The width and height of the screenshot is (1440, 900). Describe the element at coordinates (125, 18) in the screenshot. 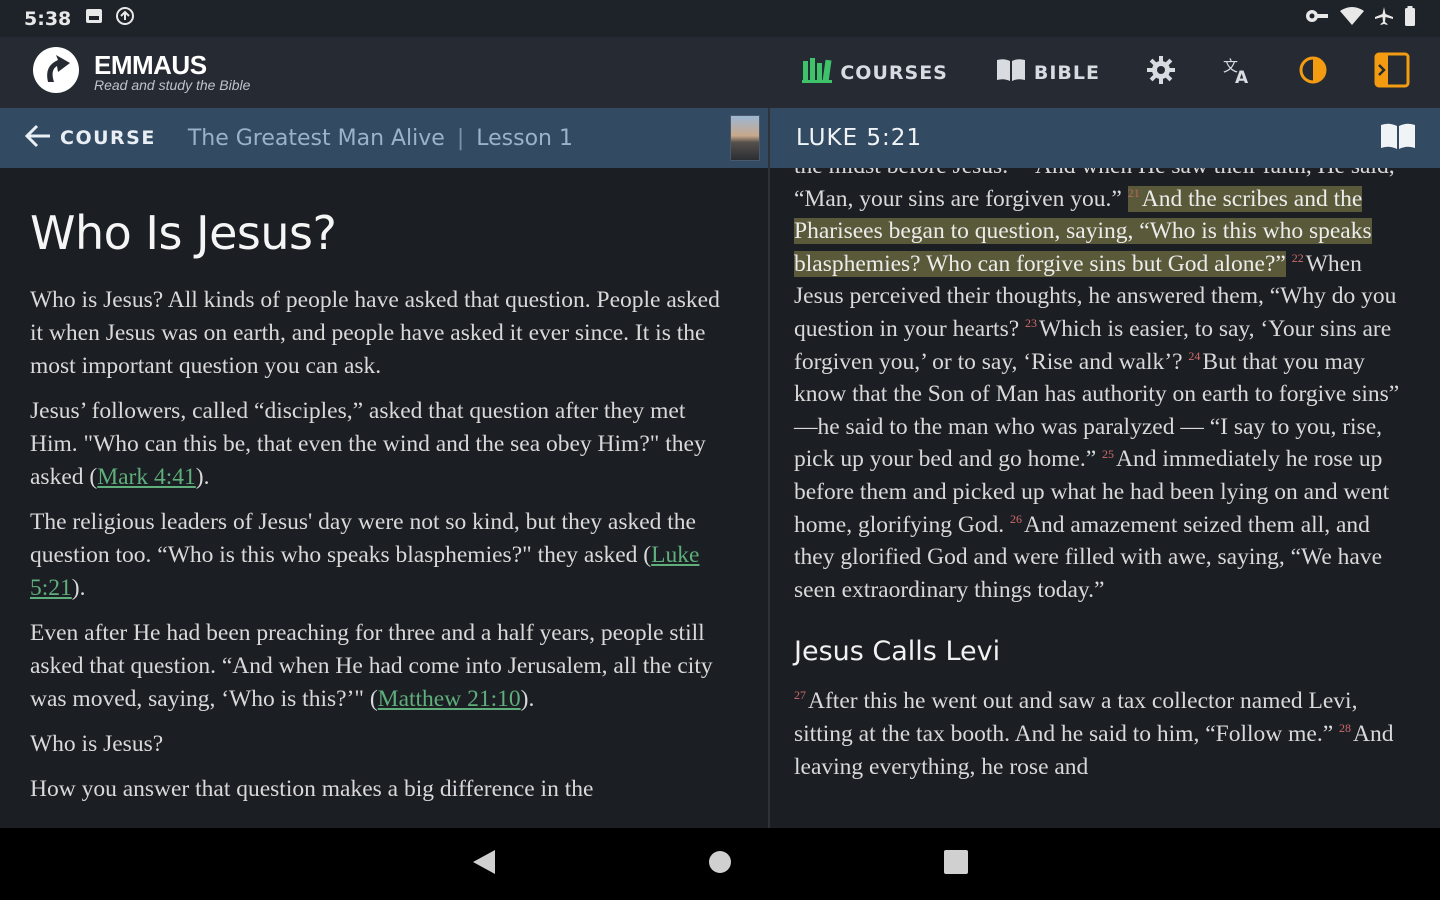

I see `data-saver-icon` at that location.